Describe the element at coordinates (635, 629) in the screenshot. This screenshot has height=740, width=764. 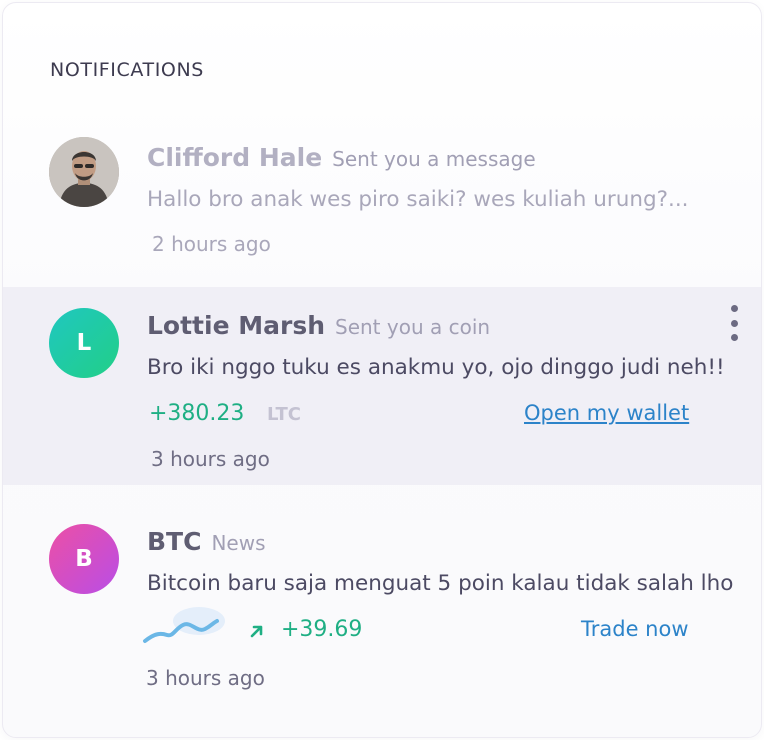
I see `trade-now-link: Trade now` at that location.